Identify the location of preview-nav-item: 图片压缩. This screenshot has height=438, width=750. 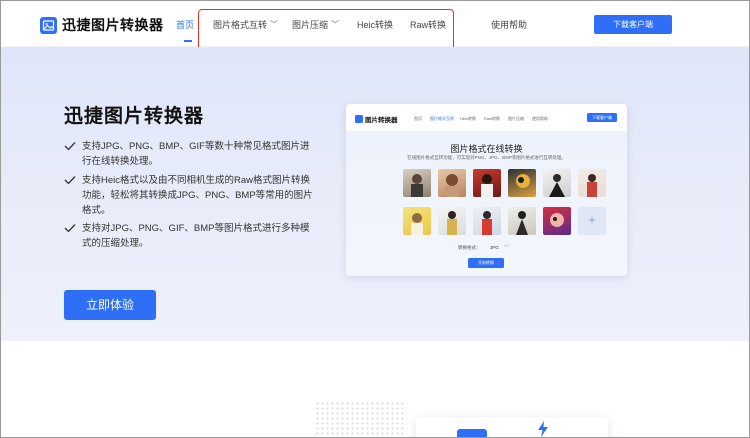
(516, 118).